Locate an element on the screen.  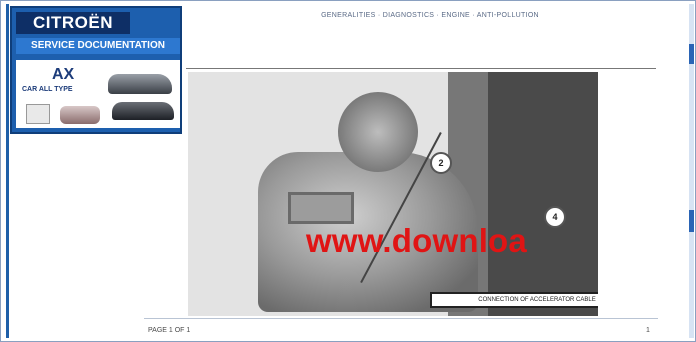
callout-2: 2 is located at coordinates (441, 163).